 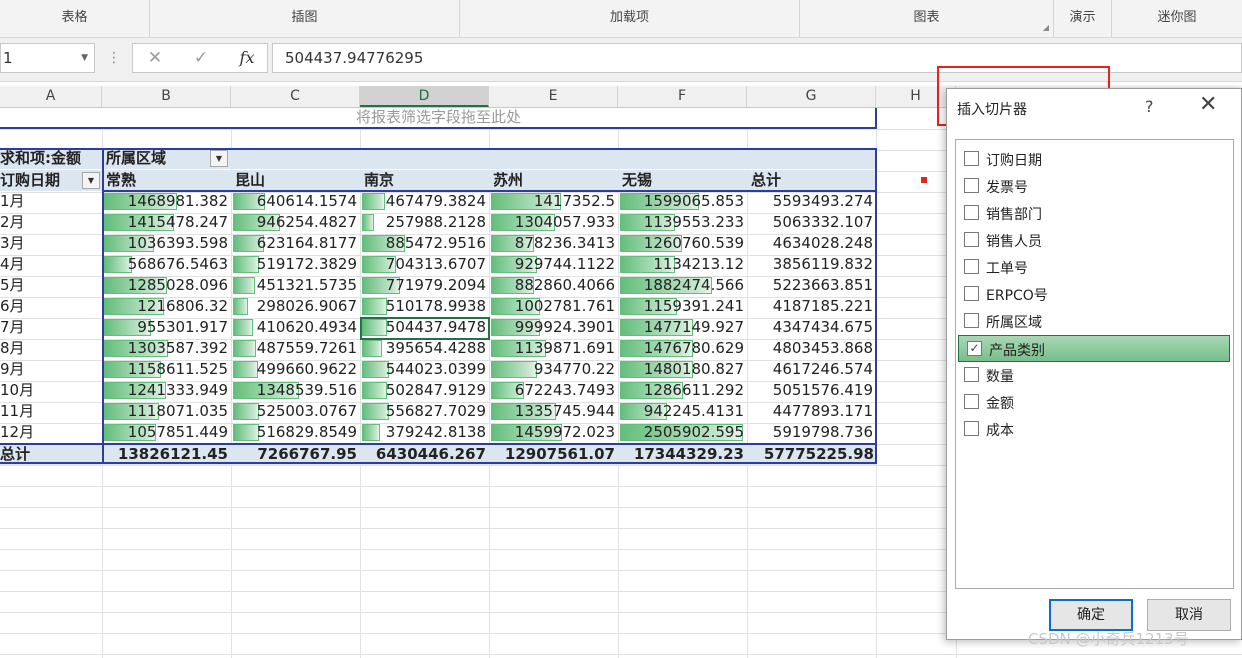 What do you see at coordinates (166, 264) in the screenshot?
I see `pivot-value-cell: 568676.5463` at bounding box center [166, 264].